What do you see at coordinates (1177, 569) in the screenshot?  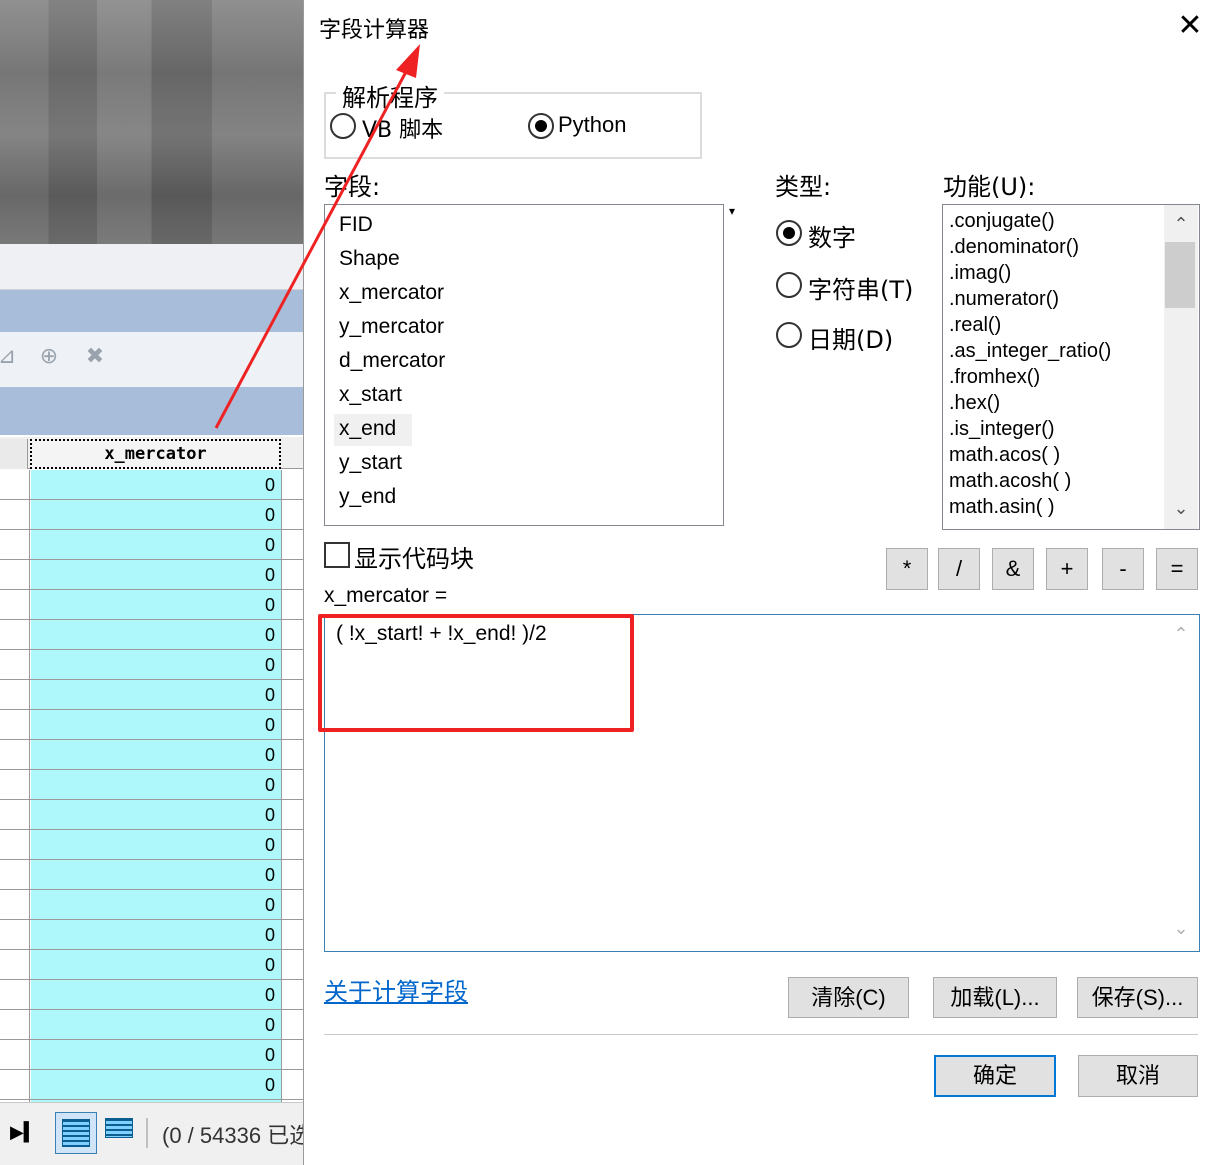 I see `operator-equals-button: =` at bounding box center [1177, 569].